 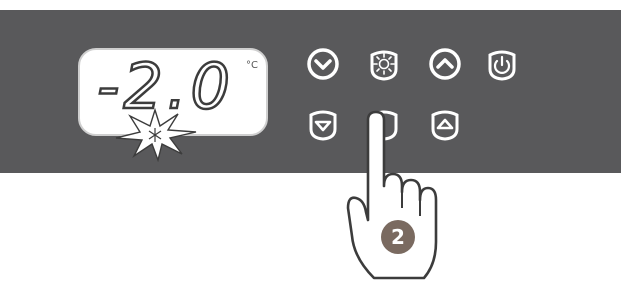 I want to click on temperature-unit: °C, so click(x=252, y=65).